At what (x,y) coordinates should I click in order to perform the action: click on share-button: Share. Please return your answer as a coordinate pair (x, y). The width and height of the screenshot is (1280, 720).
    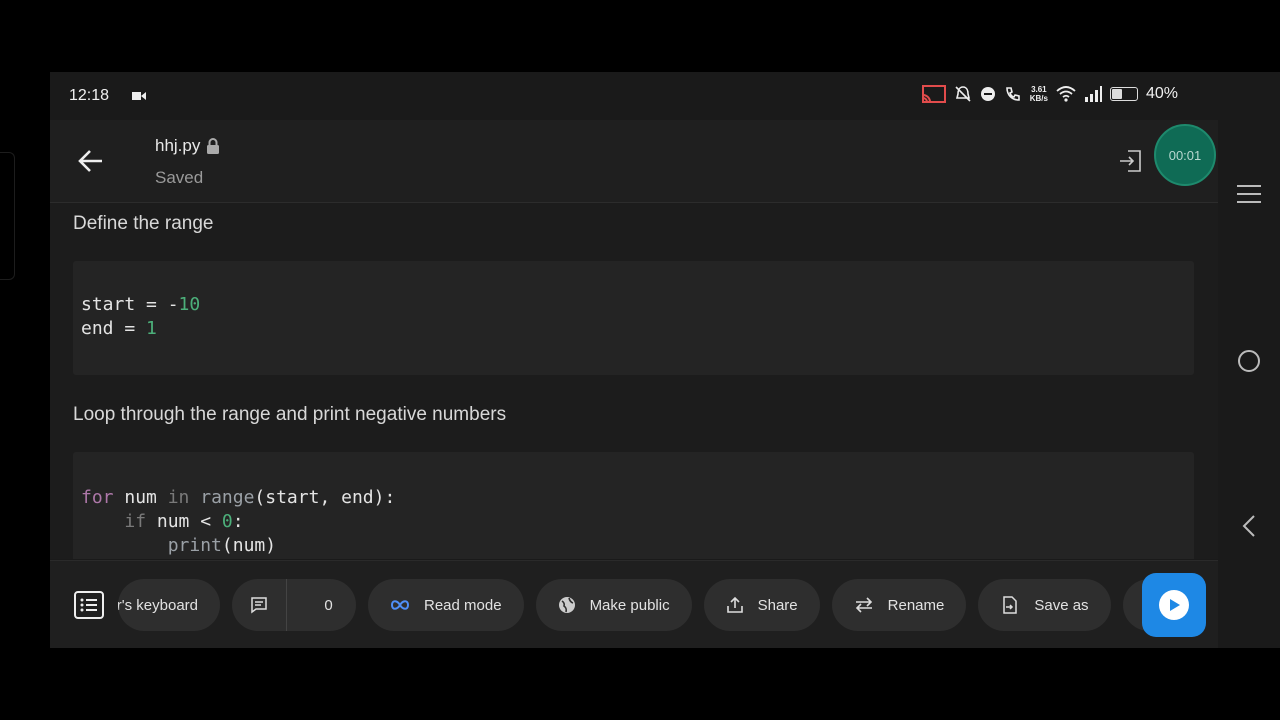
    Looking at the image, I should click on (761, 605).